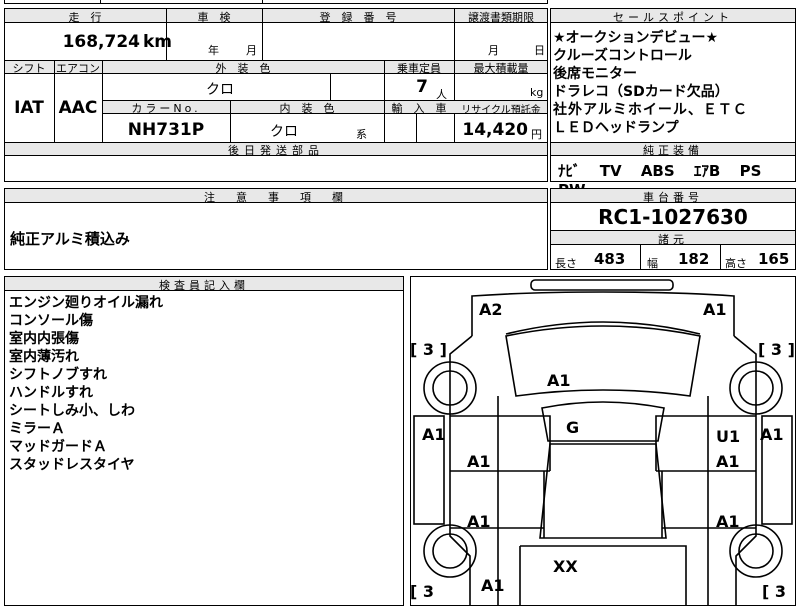  What do you see at coordinates (610, 259) in the screenshot?
I see `length-value: 483` at bounding box center [610, 259].